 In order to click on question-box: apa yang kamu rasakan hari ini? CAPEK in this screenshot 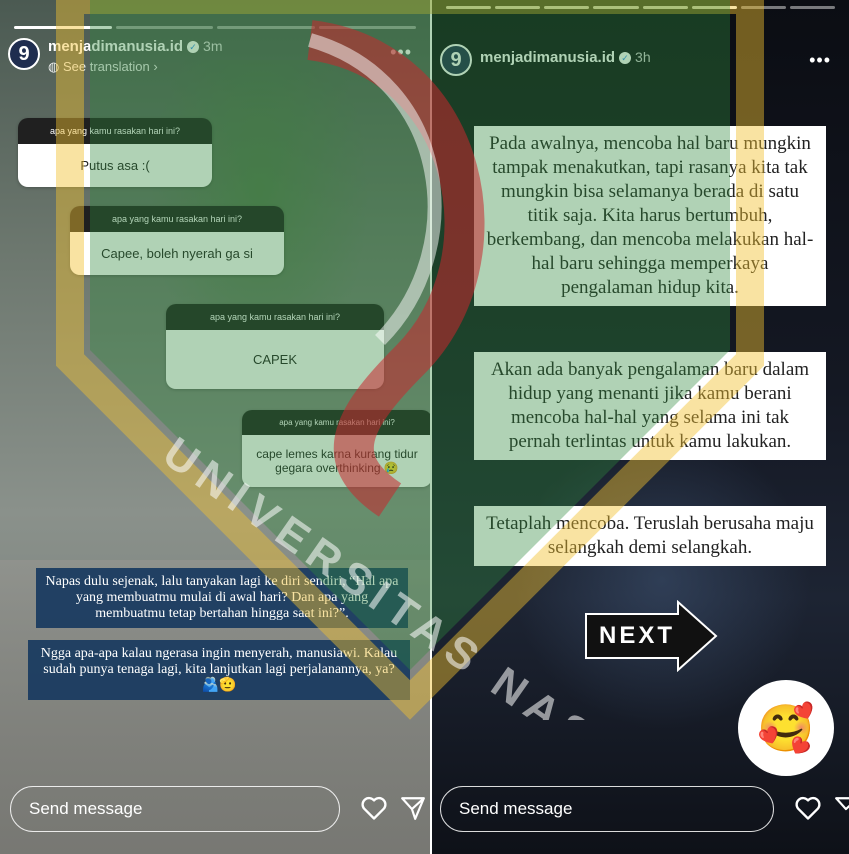, I will do `click(275, 346)`.